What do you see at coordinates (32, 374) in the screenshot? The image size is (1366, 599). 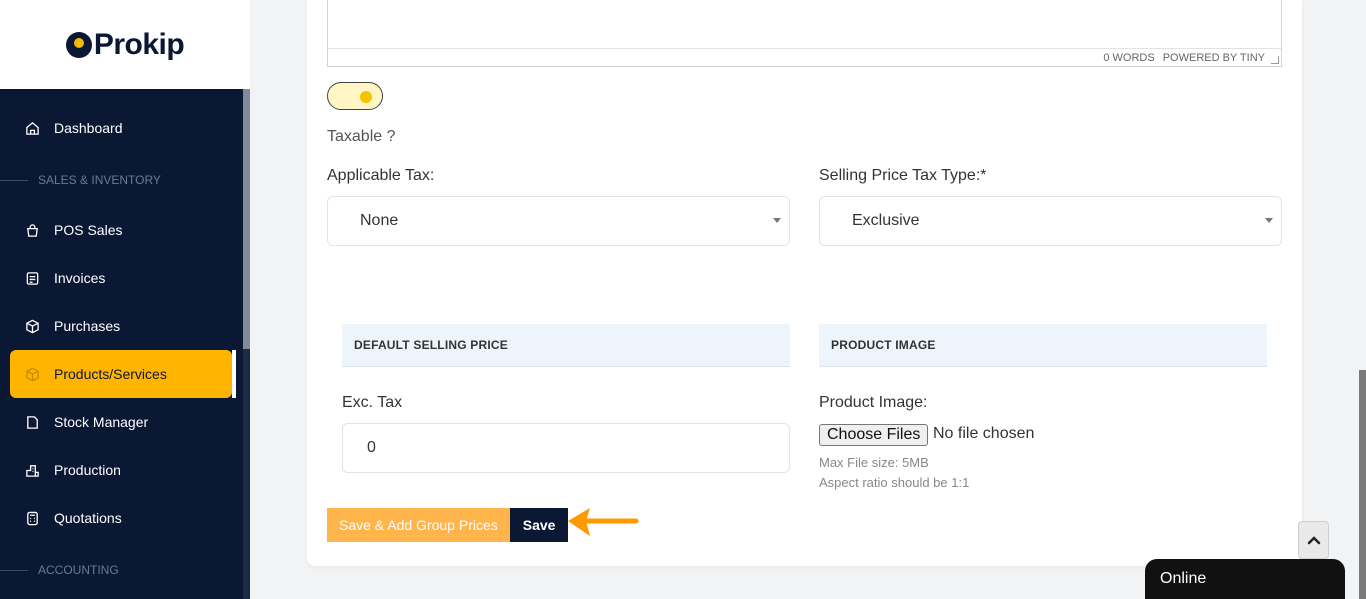 I see `cube-icon` at bounding box center [32, 374].